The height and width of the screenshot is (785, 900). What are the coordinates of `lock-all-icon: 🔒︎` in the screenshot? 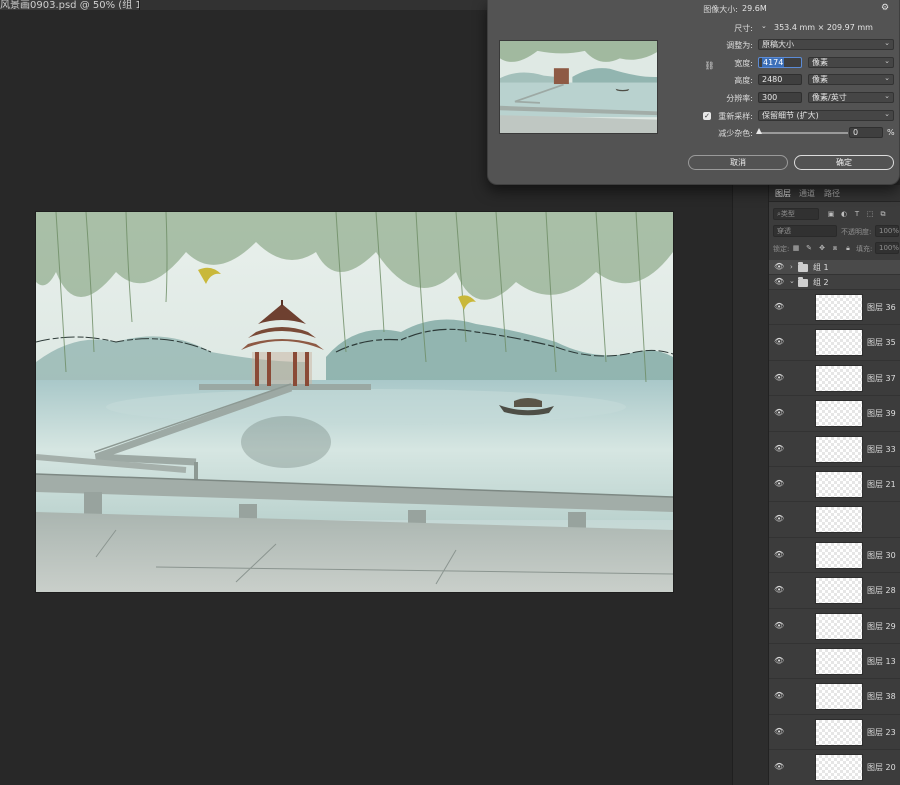 It's located at (848, 248).